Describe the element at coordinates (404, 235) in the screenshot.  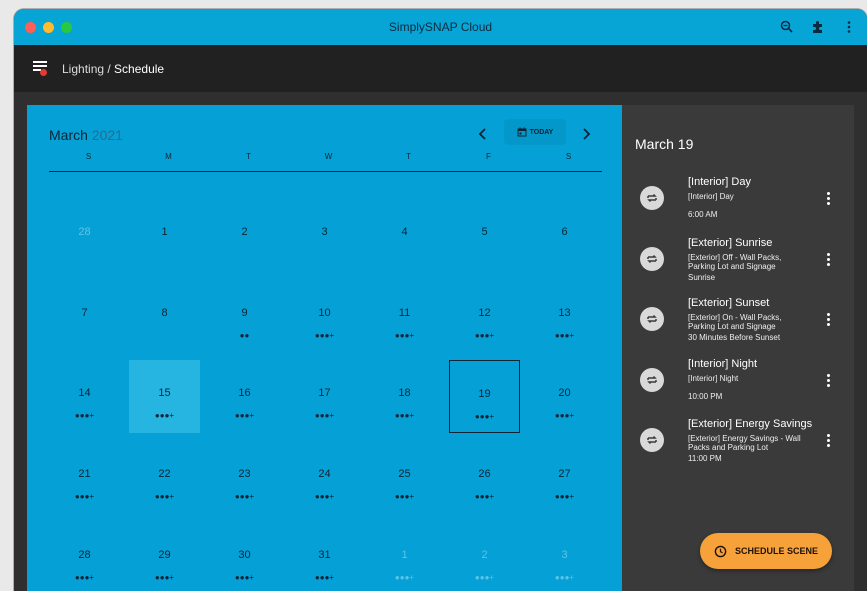
I see `day-cell: 4` at that location.